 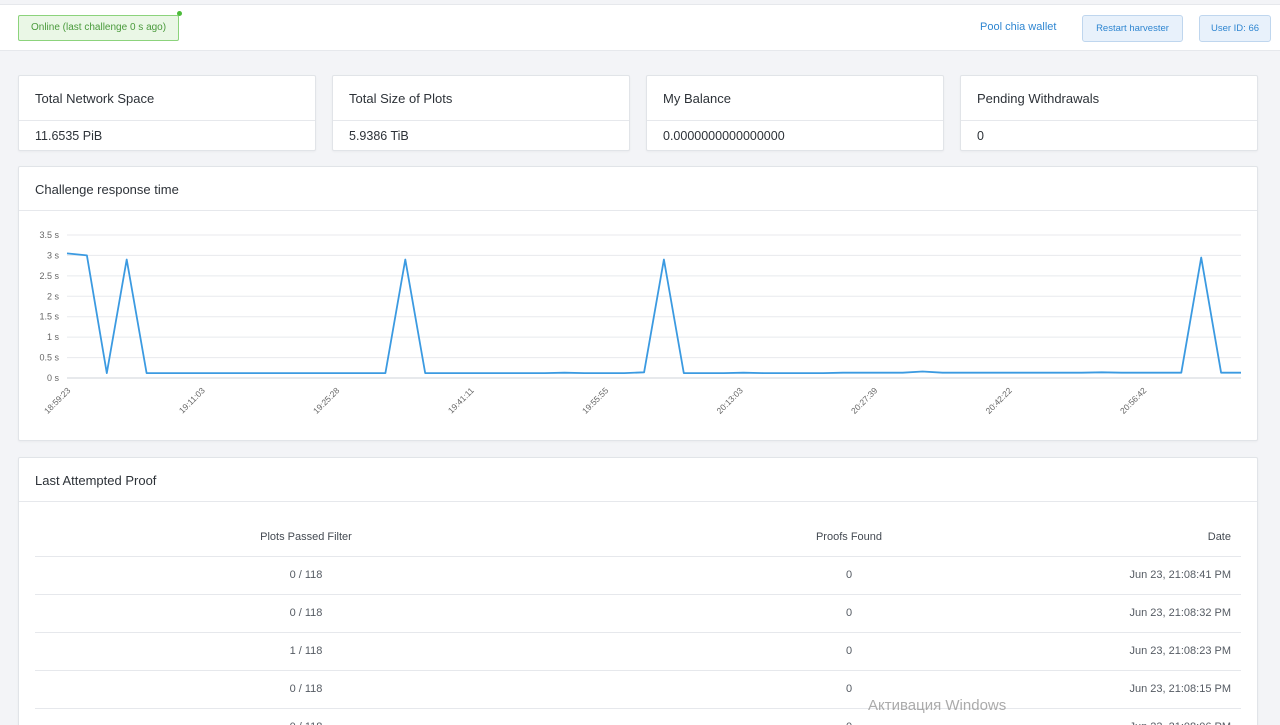 I want to click on y-tick-label: 0.5 s, so click(x=49, y=358).